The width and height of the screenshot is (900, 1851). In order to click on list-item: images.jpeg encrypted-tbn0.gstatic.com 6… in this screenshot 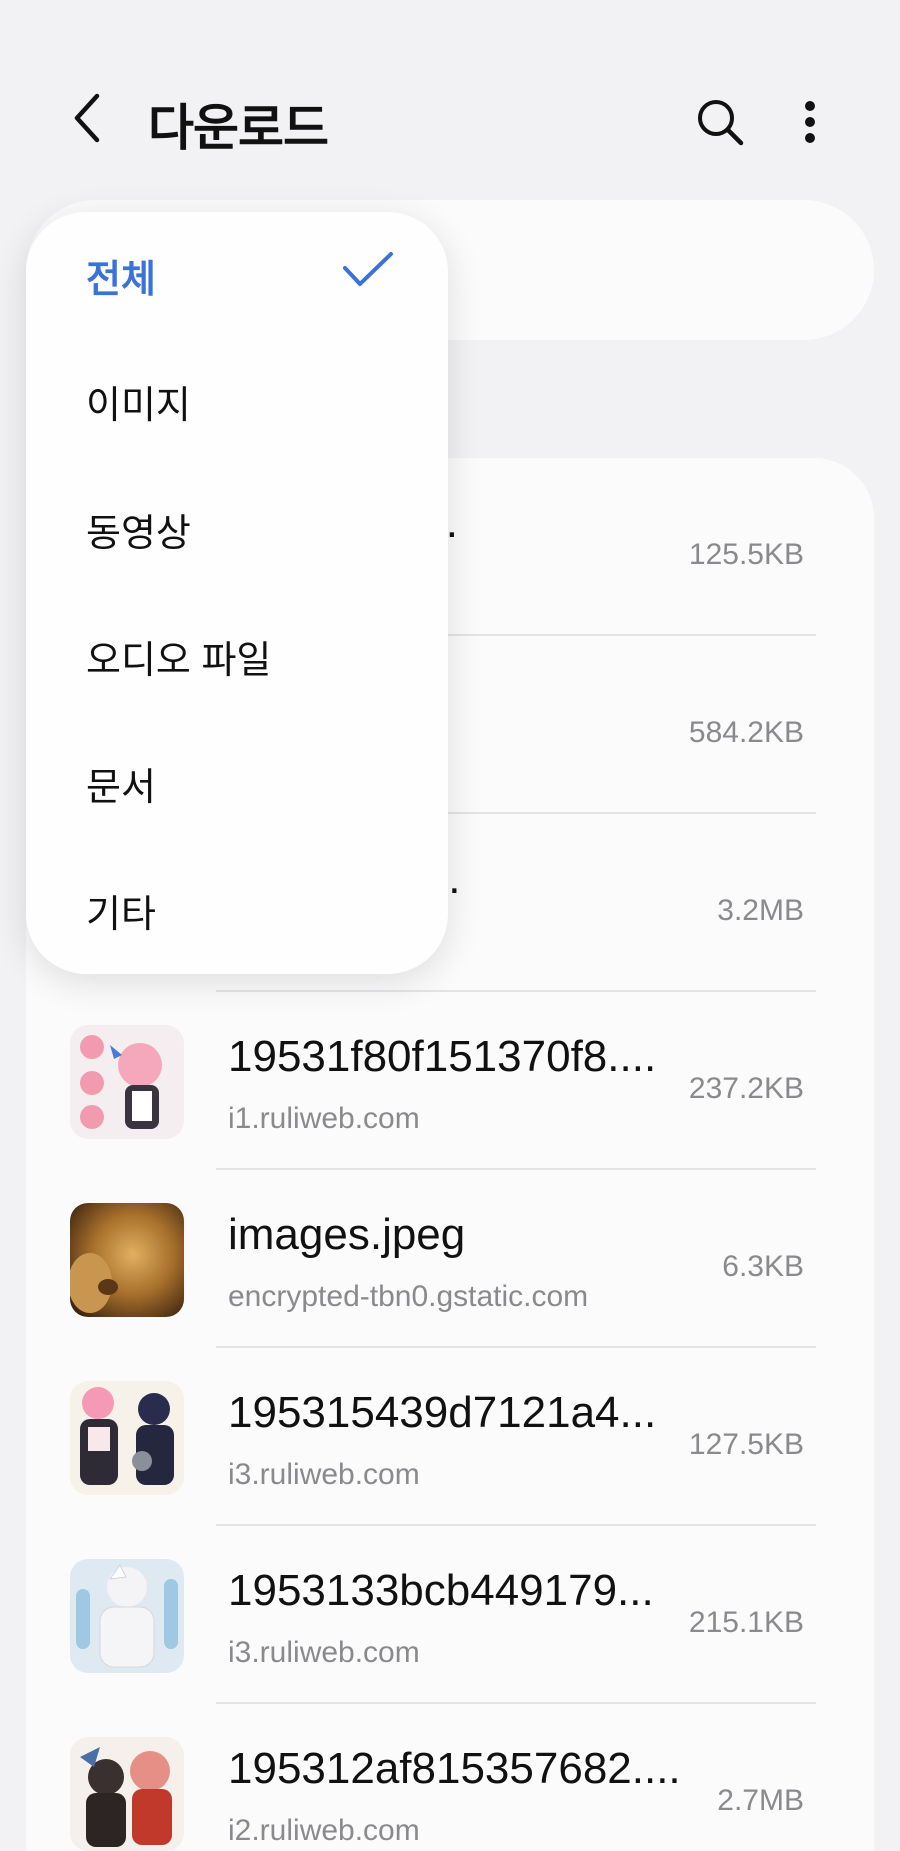, I will do `click(450, 1259)`.